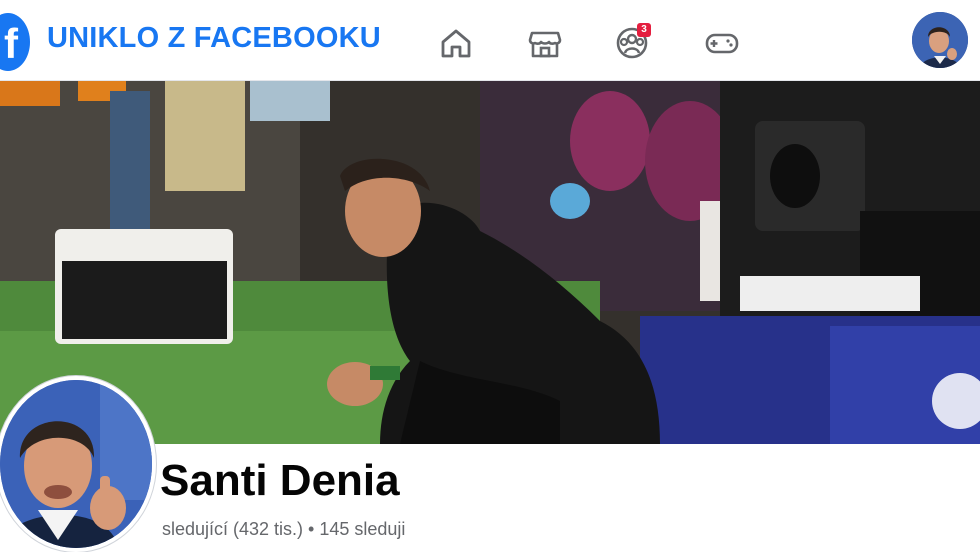  I want to click on nav-marketplace, so click(545, 43).